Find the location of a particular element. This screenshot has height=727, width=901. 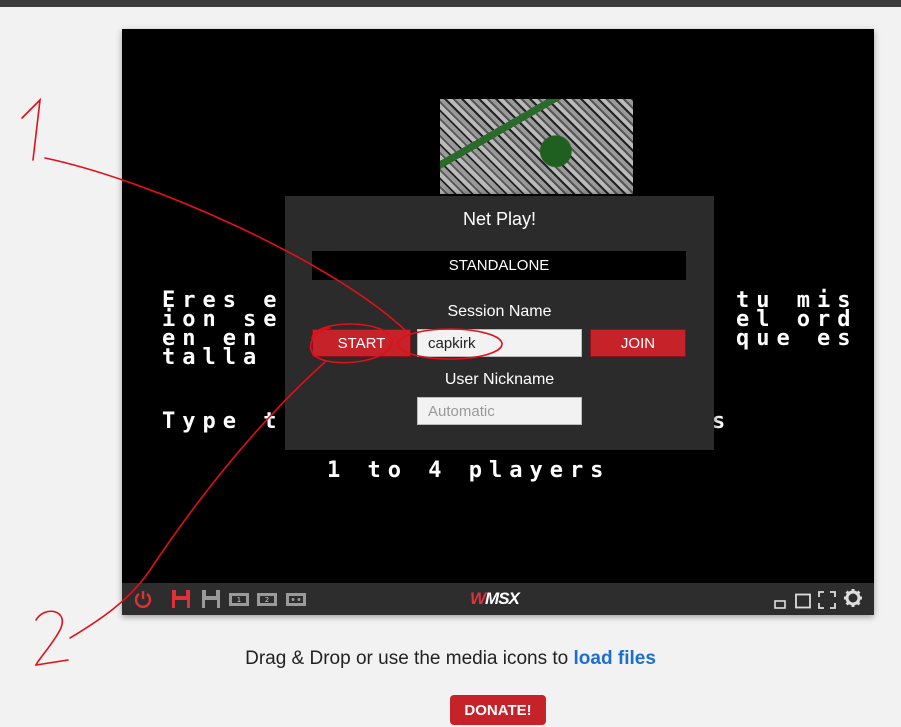

screen-text-type-left: Type t is located at coordinates (223, 421).